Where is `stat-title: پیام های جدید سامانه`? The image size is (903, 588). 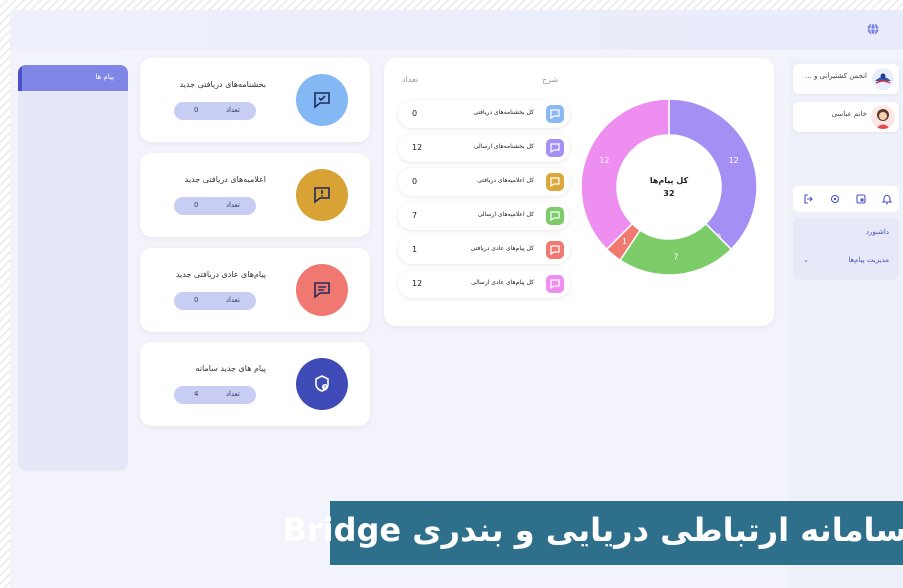 stat-title: پیام های جدید سامانه is located at coordinates (230, 368).